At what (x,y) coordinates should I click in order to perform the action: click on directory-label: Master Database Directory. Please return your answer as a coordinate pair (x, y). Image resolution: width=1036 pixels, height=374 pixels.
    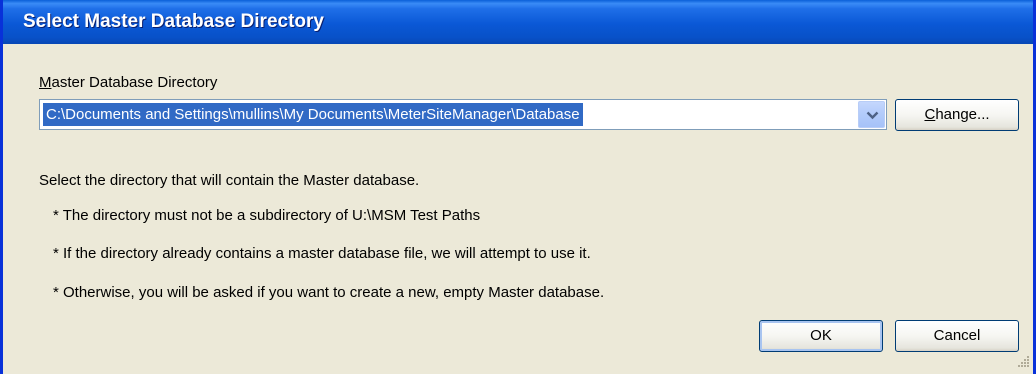
    Looking at the image, I should click on (128, 82).